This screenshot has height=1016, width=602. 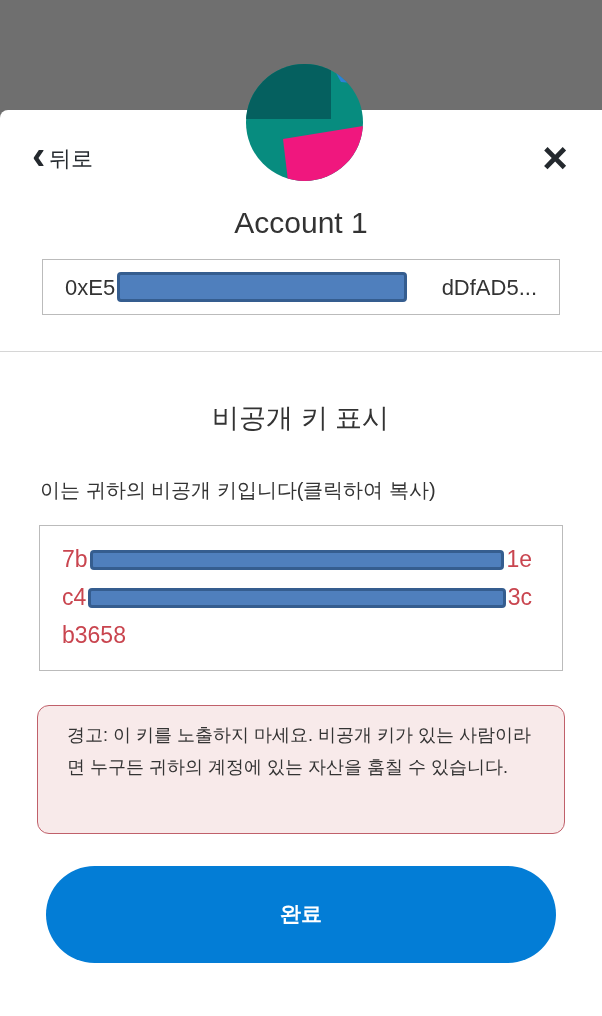 What do you see at coordinates (301, 223) in the screenshot?
I see `account-name: Account 1` at bounding box center [301, 223].